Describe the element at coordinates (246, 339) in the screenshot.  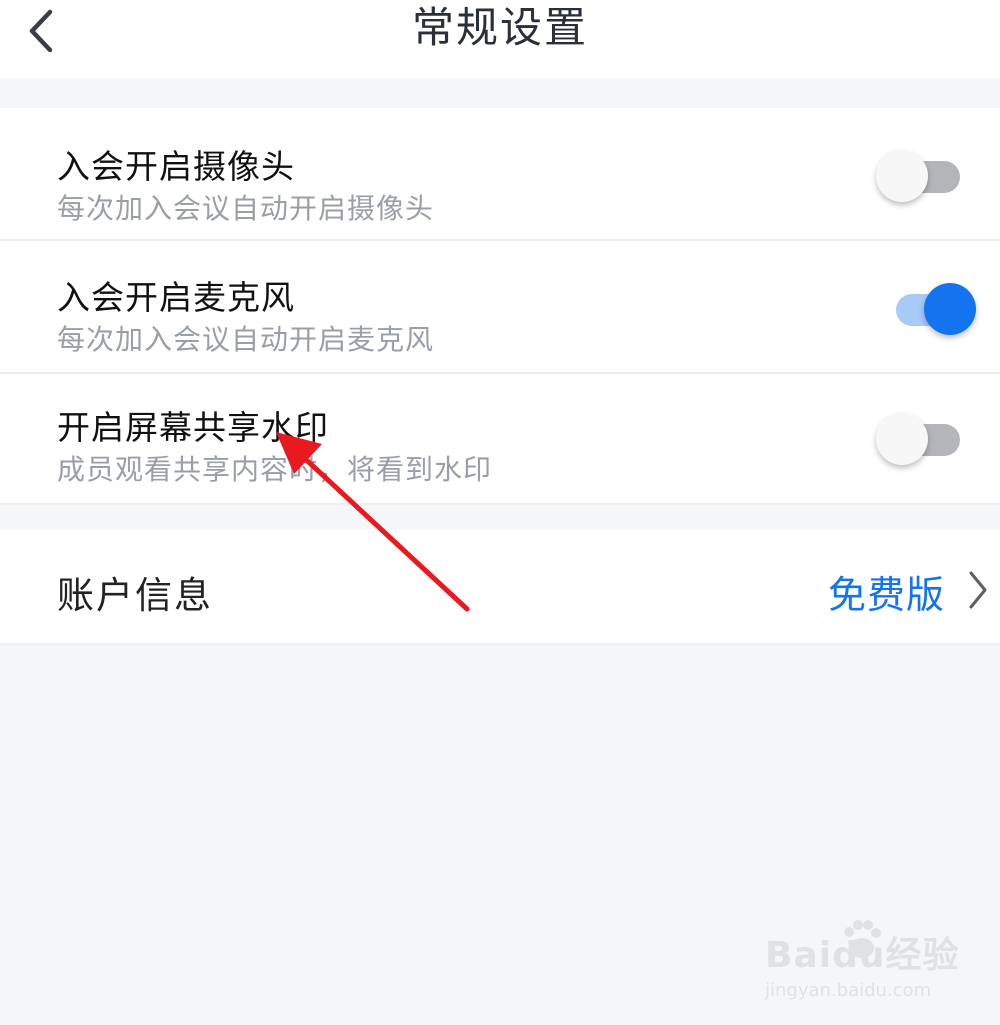
I see `setting-description: 每次加入会议自动开启麦克风` at that location.